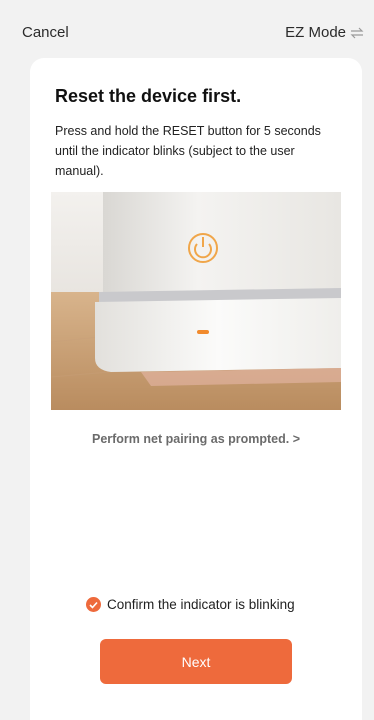  I want to click on page-title: Reset the device first., so click(148, 96).